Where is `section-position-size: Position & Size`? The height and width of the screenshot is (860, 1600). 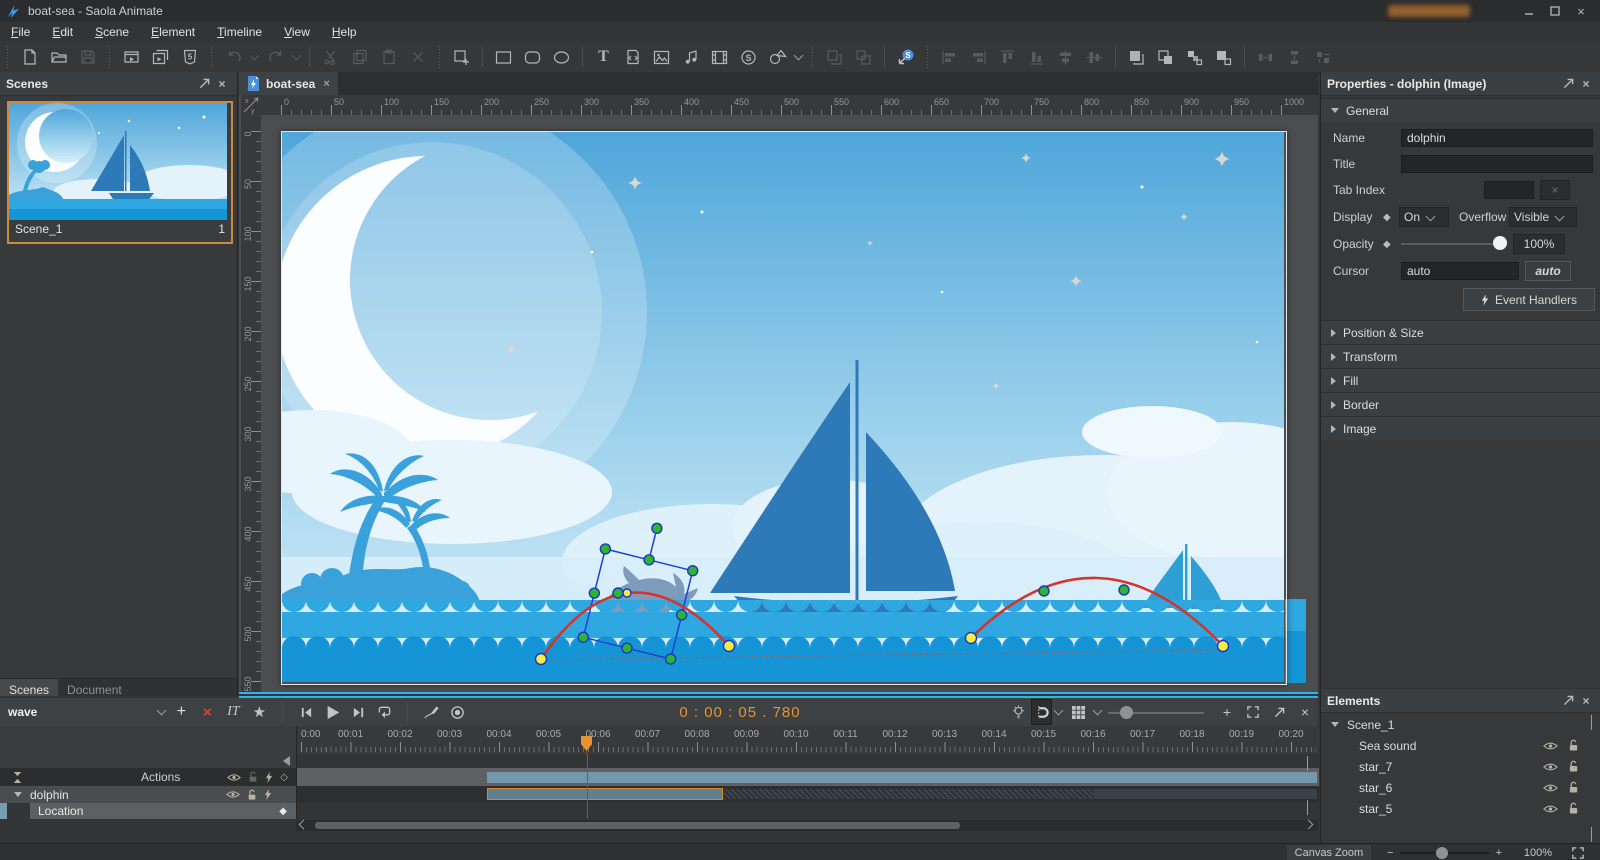
section-position-size: Position & Size is located at coordinates (1460, 332).